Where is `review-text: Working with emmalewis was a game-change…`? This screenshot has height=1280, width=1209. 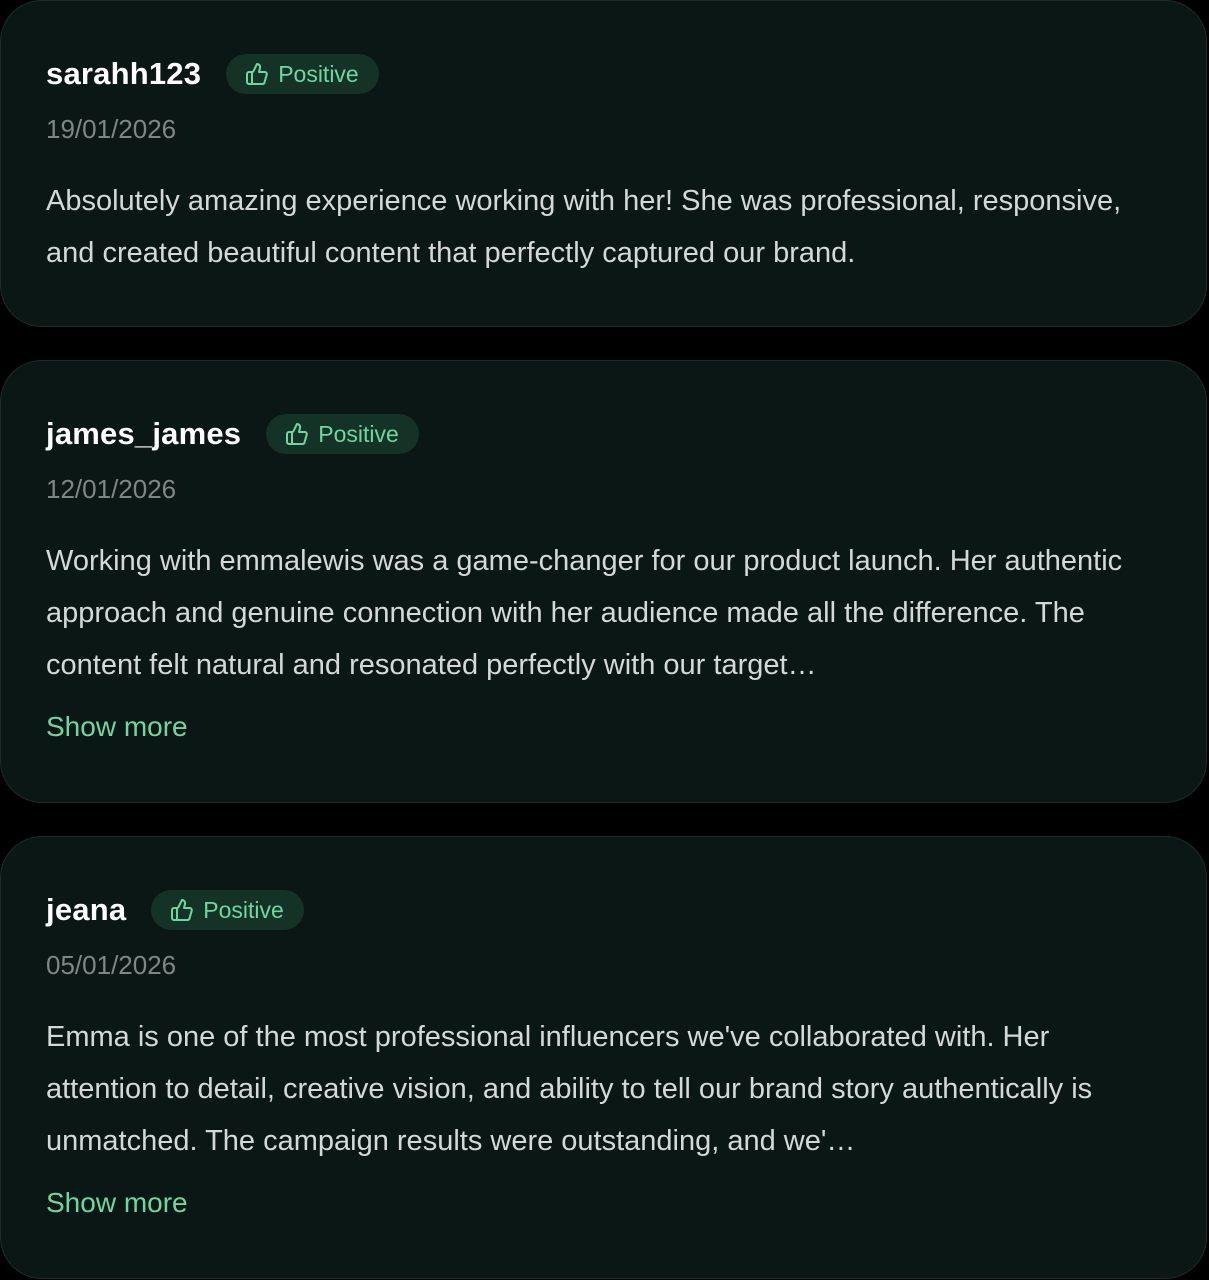
review-text: Working with emmalewis was a game-change… is located at coordinates (584, 613).